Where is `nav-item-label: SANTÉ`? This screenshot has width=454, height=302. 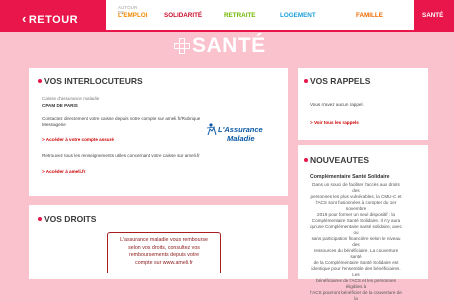 nav-item-label: SANTÉ is located at coordinates (433, 15).